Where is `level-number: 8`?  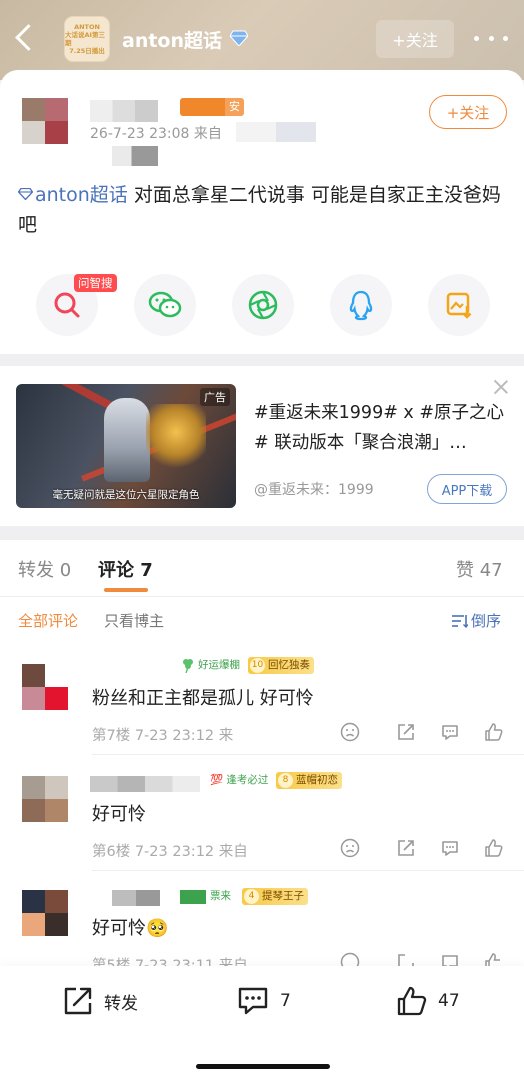 level-number: 8 is located at coordinates (285, 780).